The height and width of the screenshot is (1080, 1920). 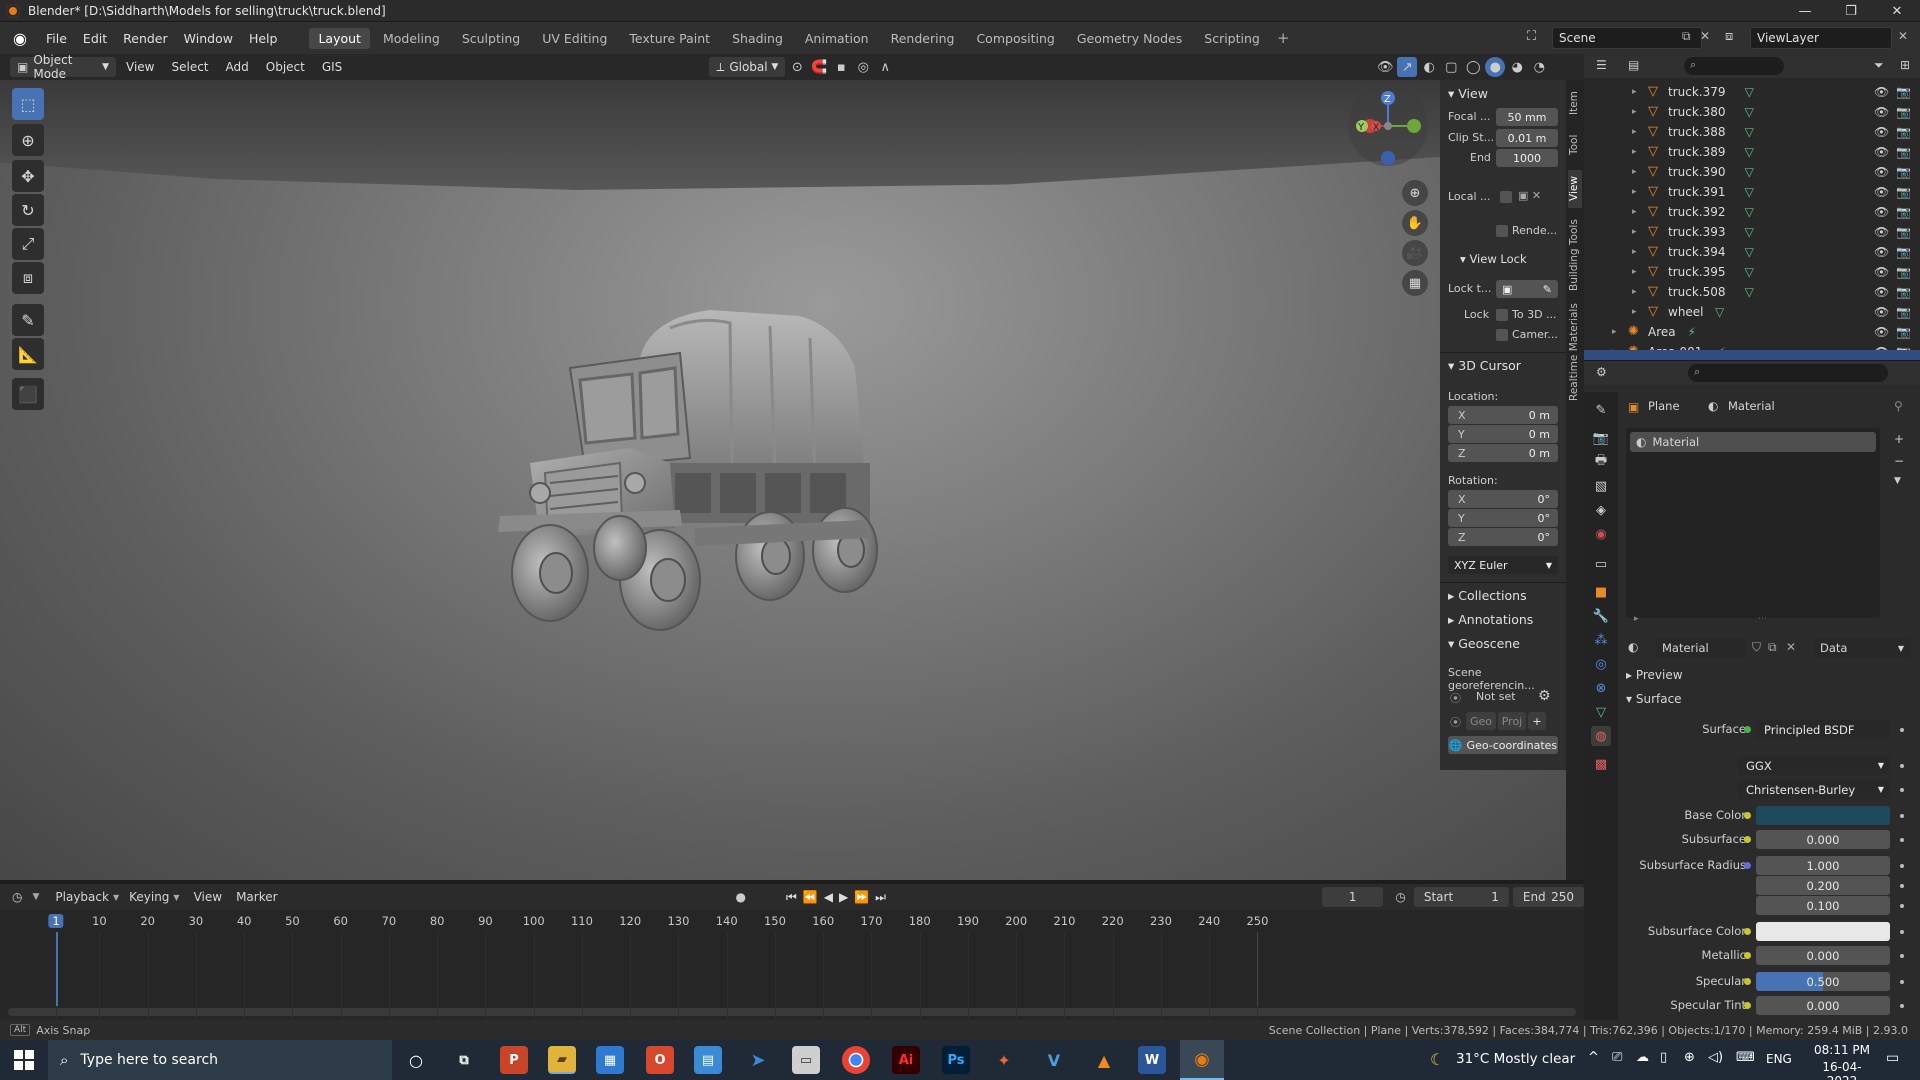 I want to click on tab-compositing: Compositing, so click(x=1015, y=38).